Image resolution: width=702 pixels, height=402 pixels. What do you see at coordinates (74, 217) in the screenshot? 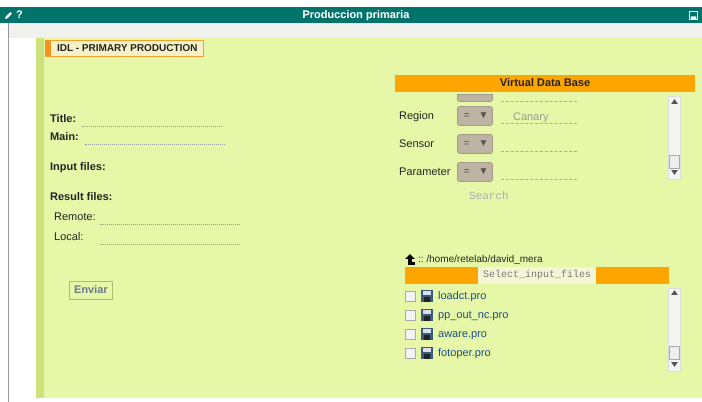
I see `field-label: Remote:` at bounding box center [74, 217].